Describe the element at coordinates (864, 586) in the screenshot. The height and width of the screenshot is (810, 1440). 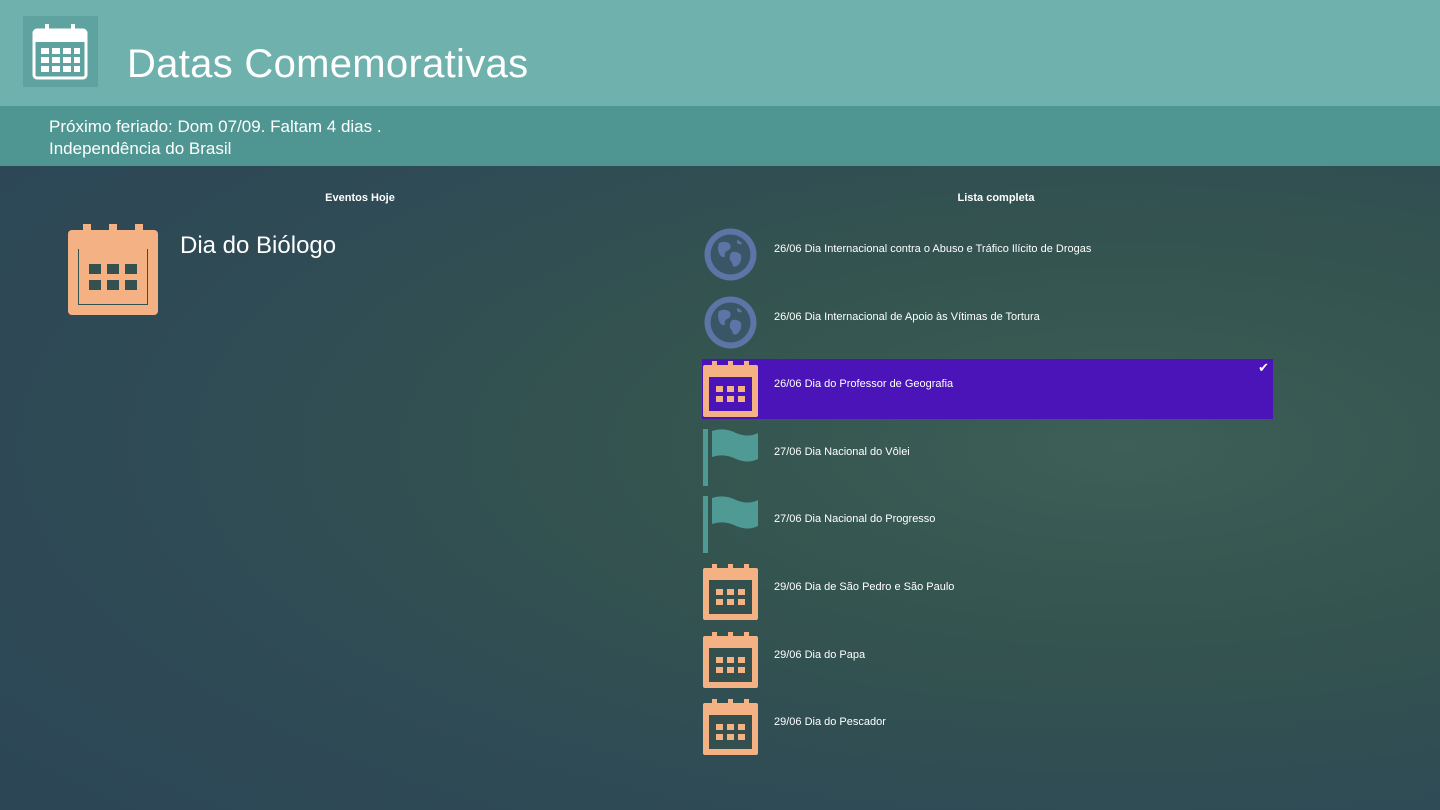
I see `event-list-item-label: 29/06 Dia de São Pedro e São Paulo` at that location.